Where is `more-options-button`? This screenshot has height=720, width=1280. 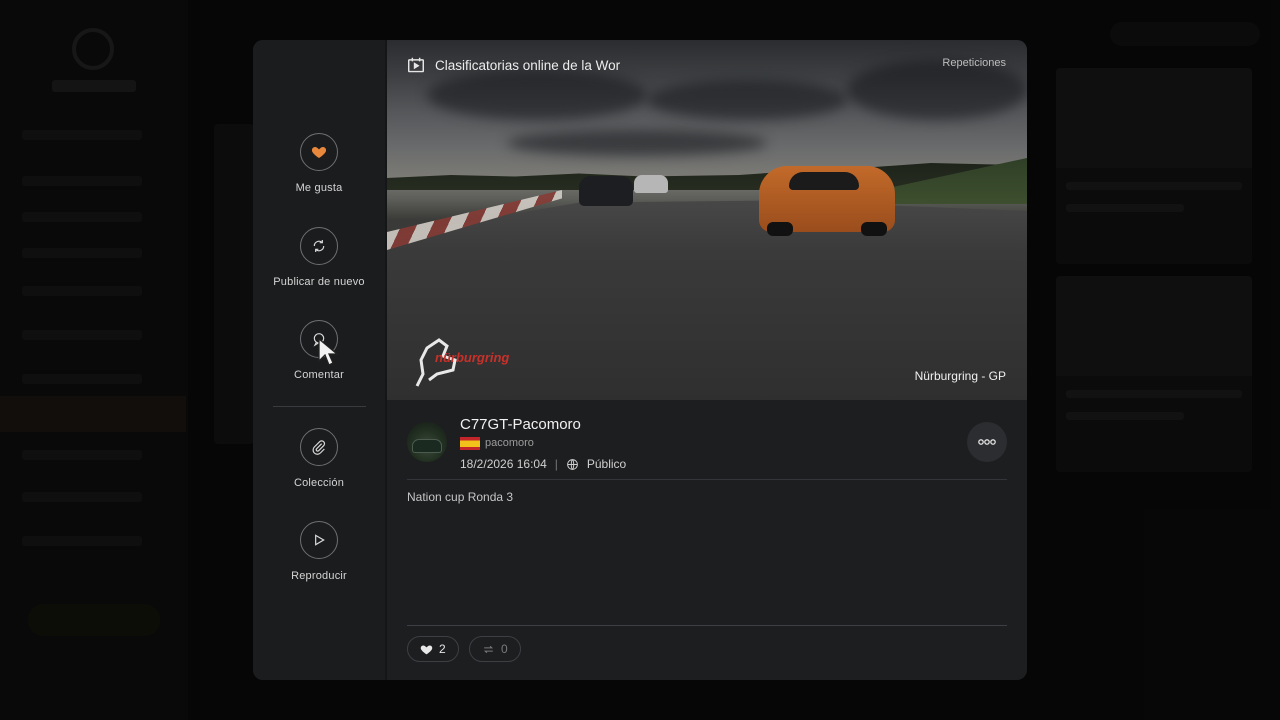 more-options-button is located at coordinates (987, 442).